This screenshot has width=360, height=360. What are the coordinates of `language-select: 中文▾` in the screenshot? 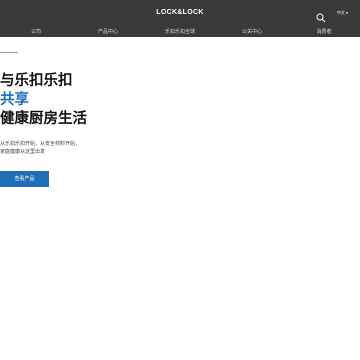 It's located at (342, 13).